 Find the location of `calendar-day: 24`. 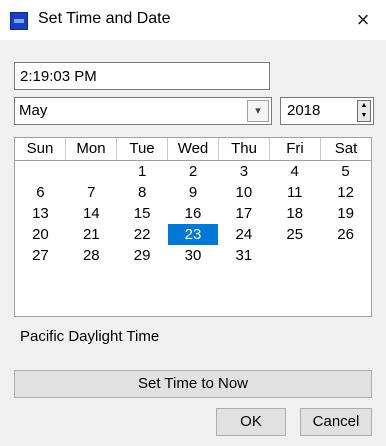

calendar-day: 24 is located at coordinates (243, 234).